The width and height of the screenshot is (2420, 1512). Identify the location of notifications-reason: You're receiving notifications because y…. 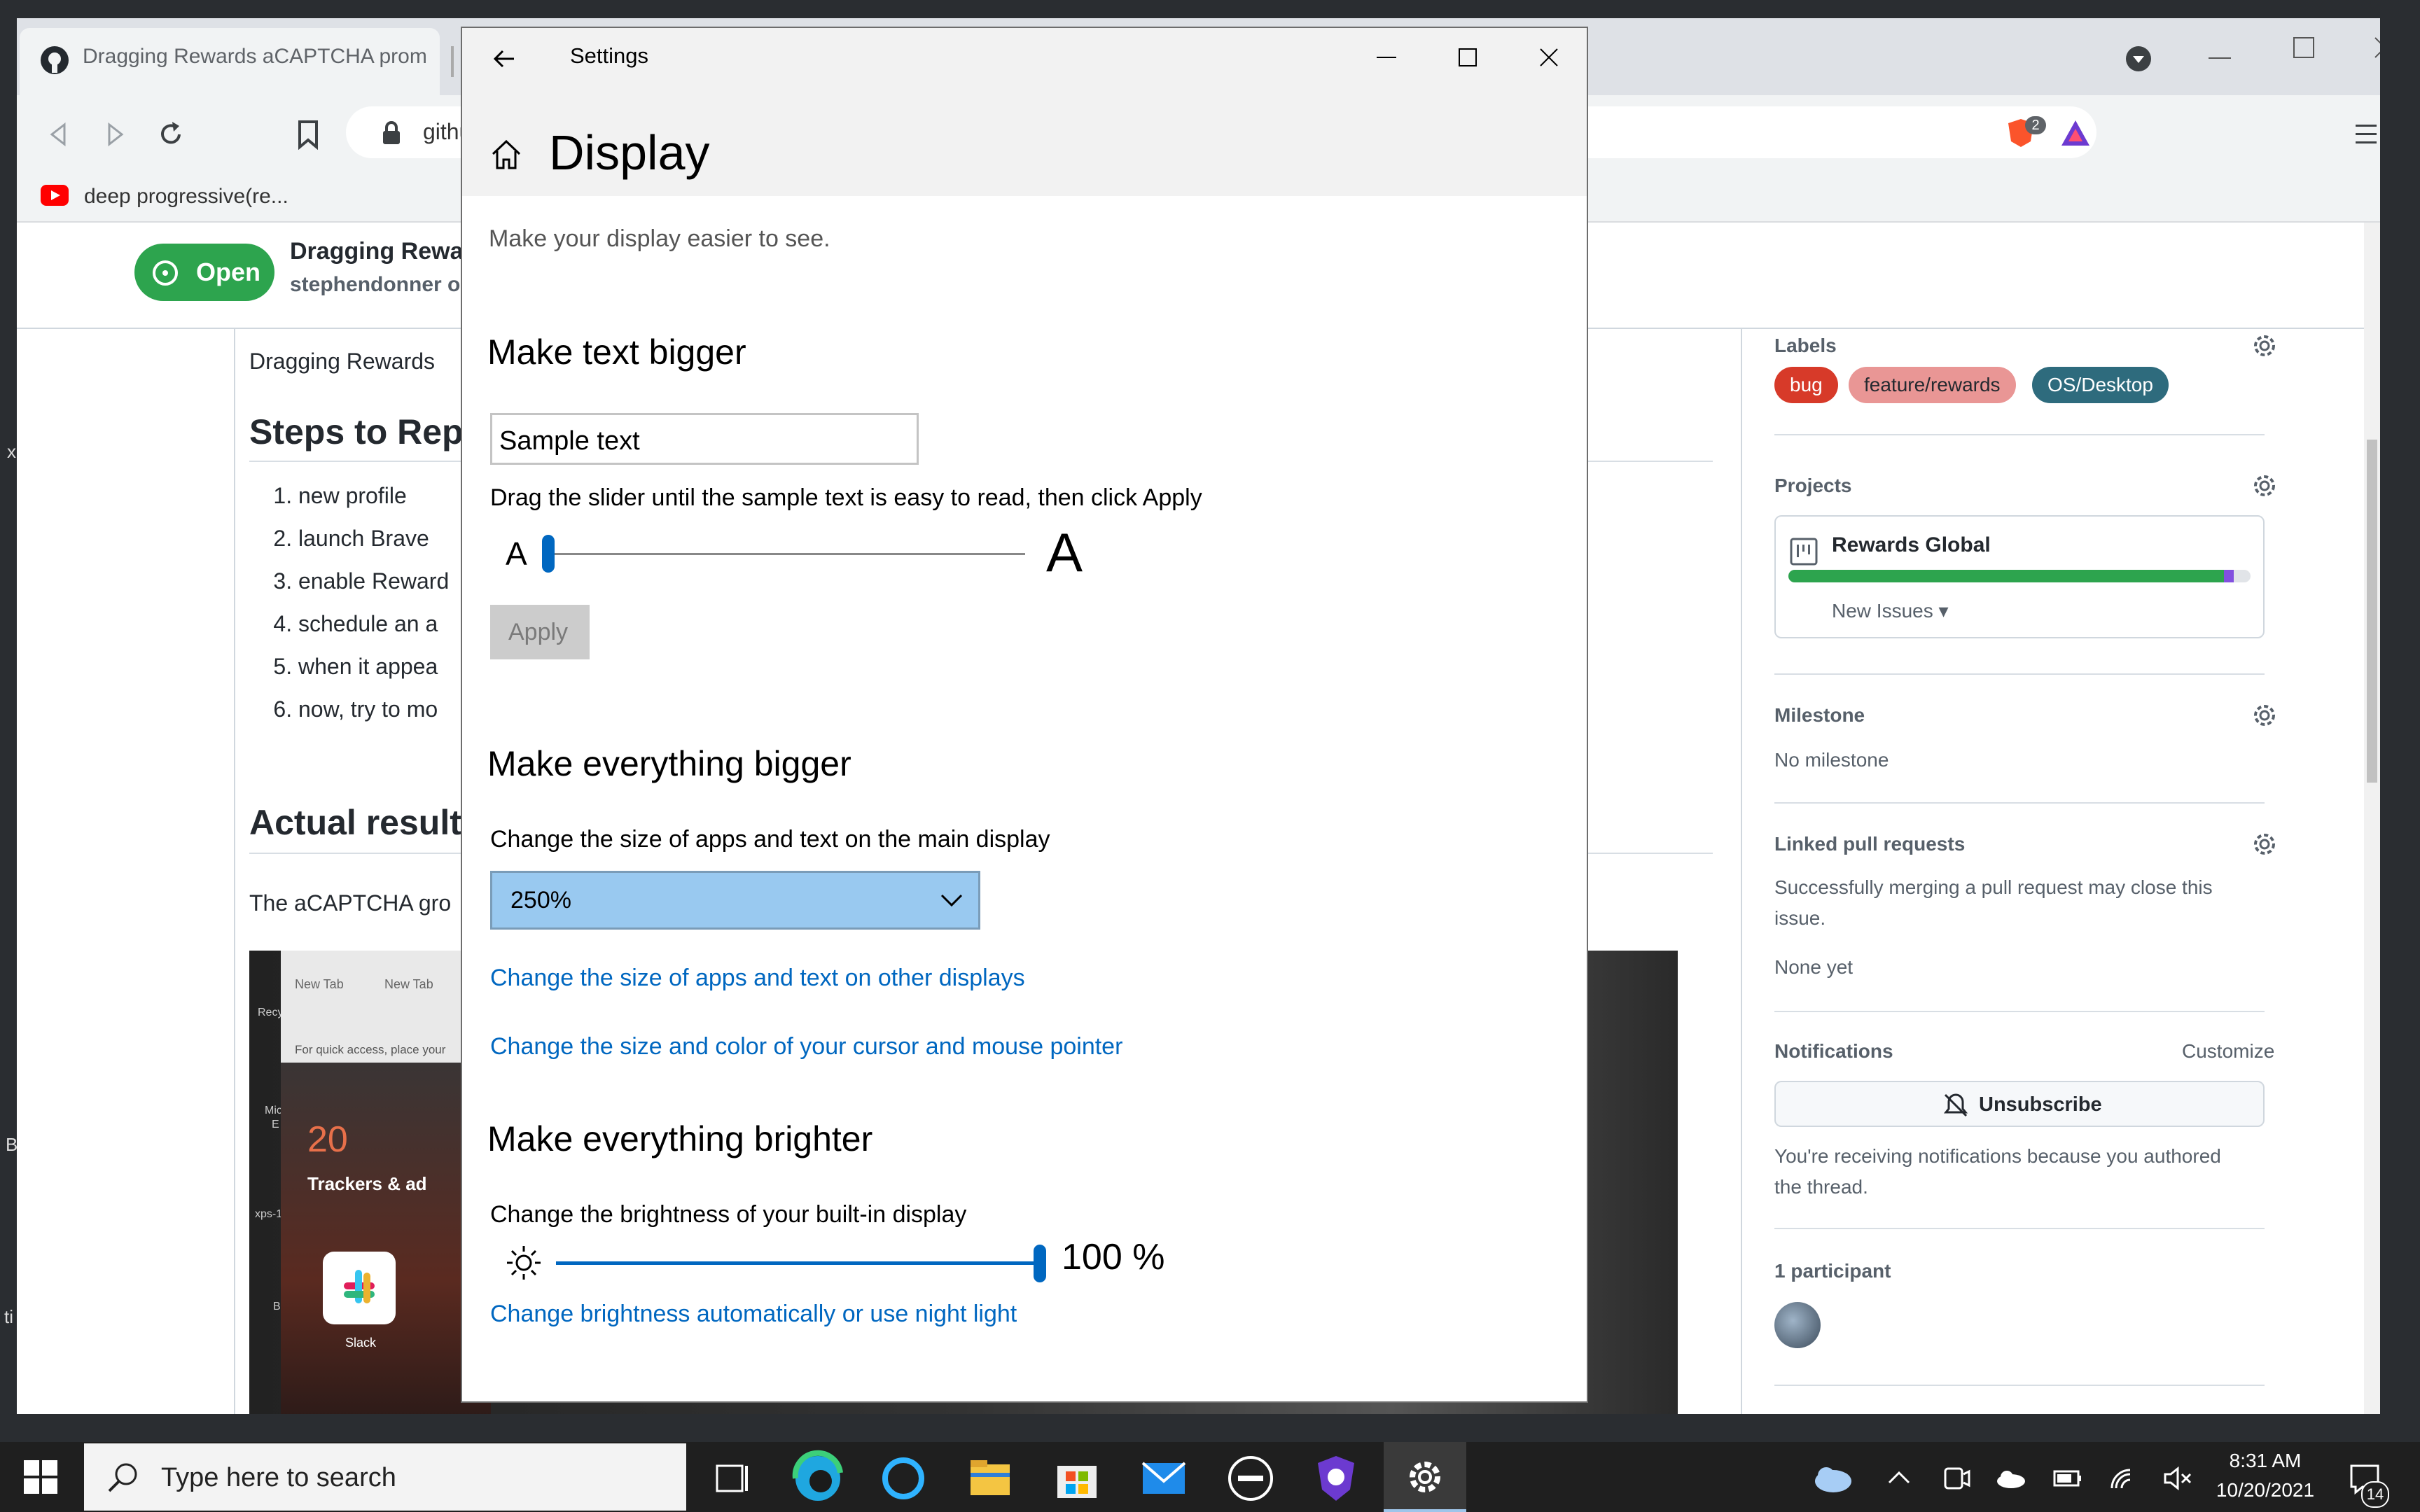
(1997, 1156).